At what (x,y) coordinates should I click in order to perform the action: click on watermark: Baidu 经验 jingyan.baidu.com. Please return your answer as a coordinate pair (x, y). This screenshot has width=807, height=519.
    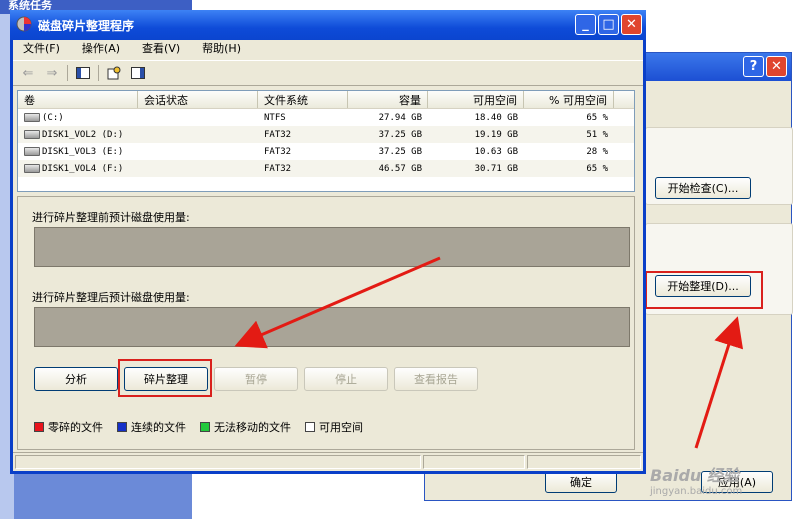
    Looking at the image, I should click on (696, 479).